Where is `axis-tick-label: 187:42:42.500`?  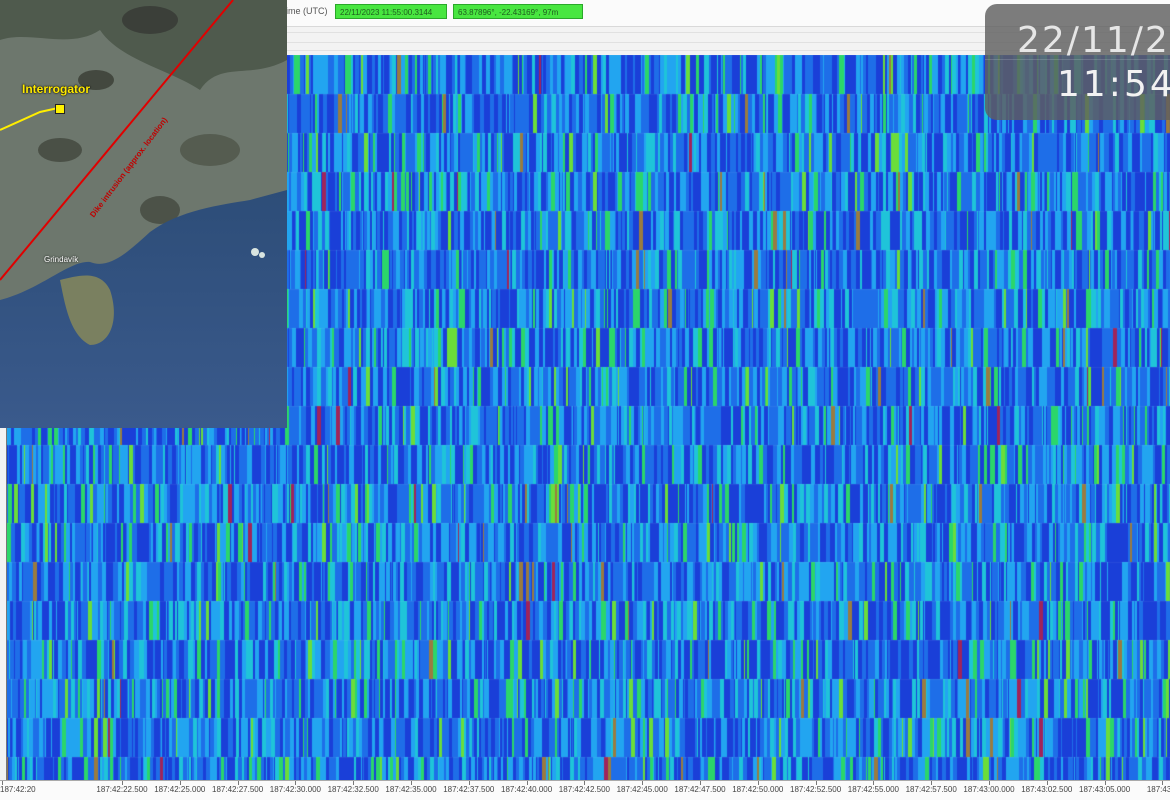
axis-tick-label: 187:42:42.500 is located at coordinates (584, 789).